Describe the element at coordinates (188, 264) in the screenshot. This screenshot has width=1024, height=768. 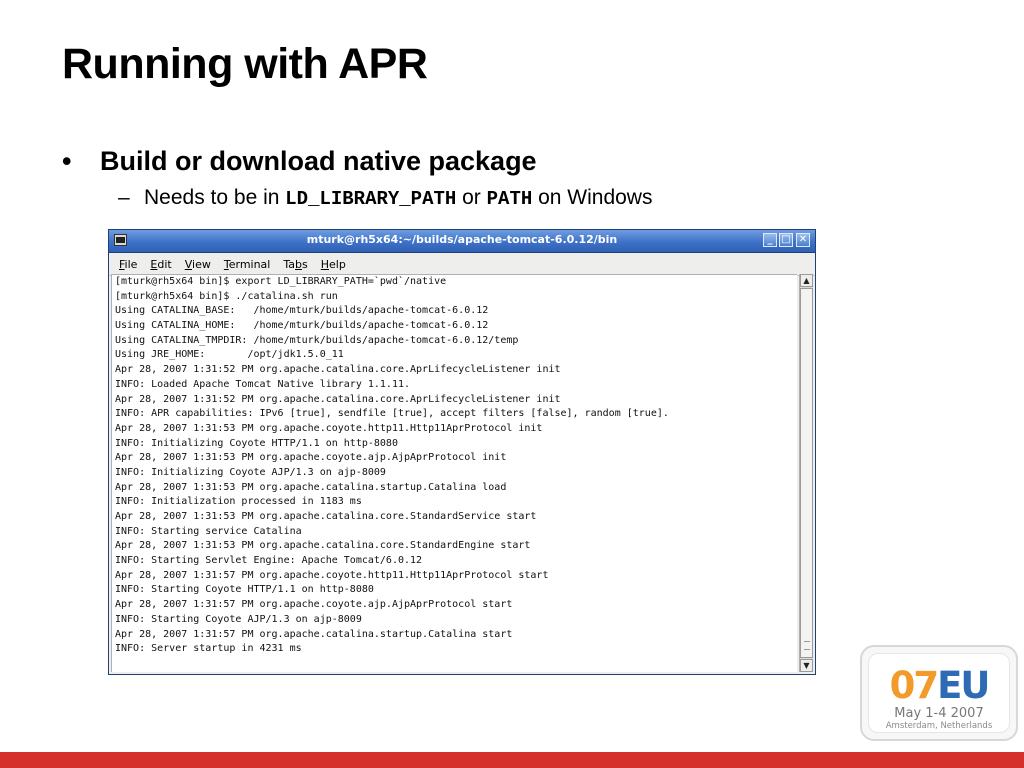
I see `menu-view-mnemonic: V` at that location.